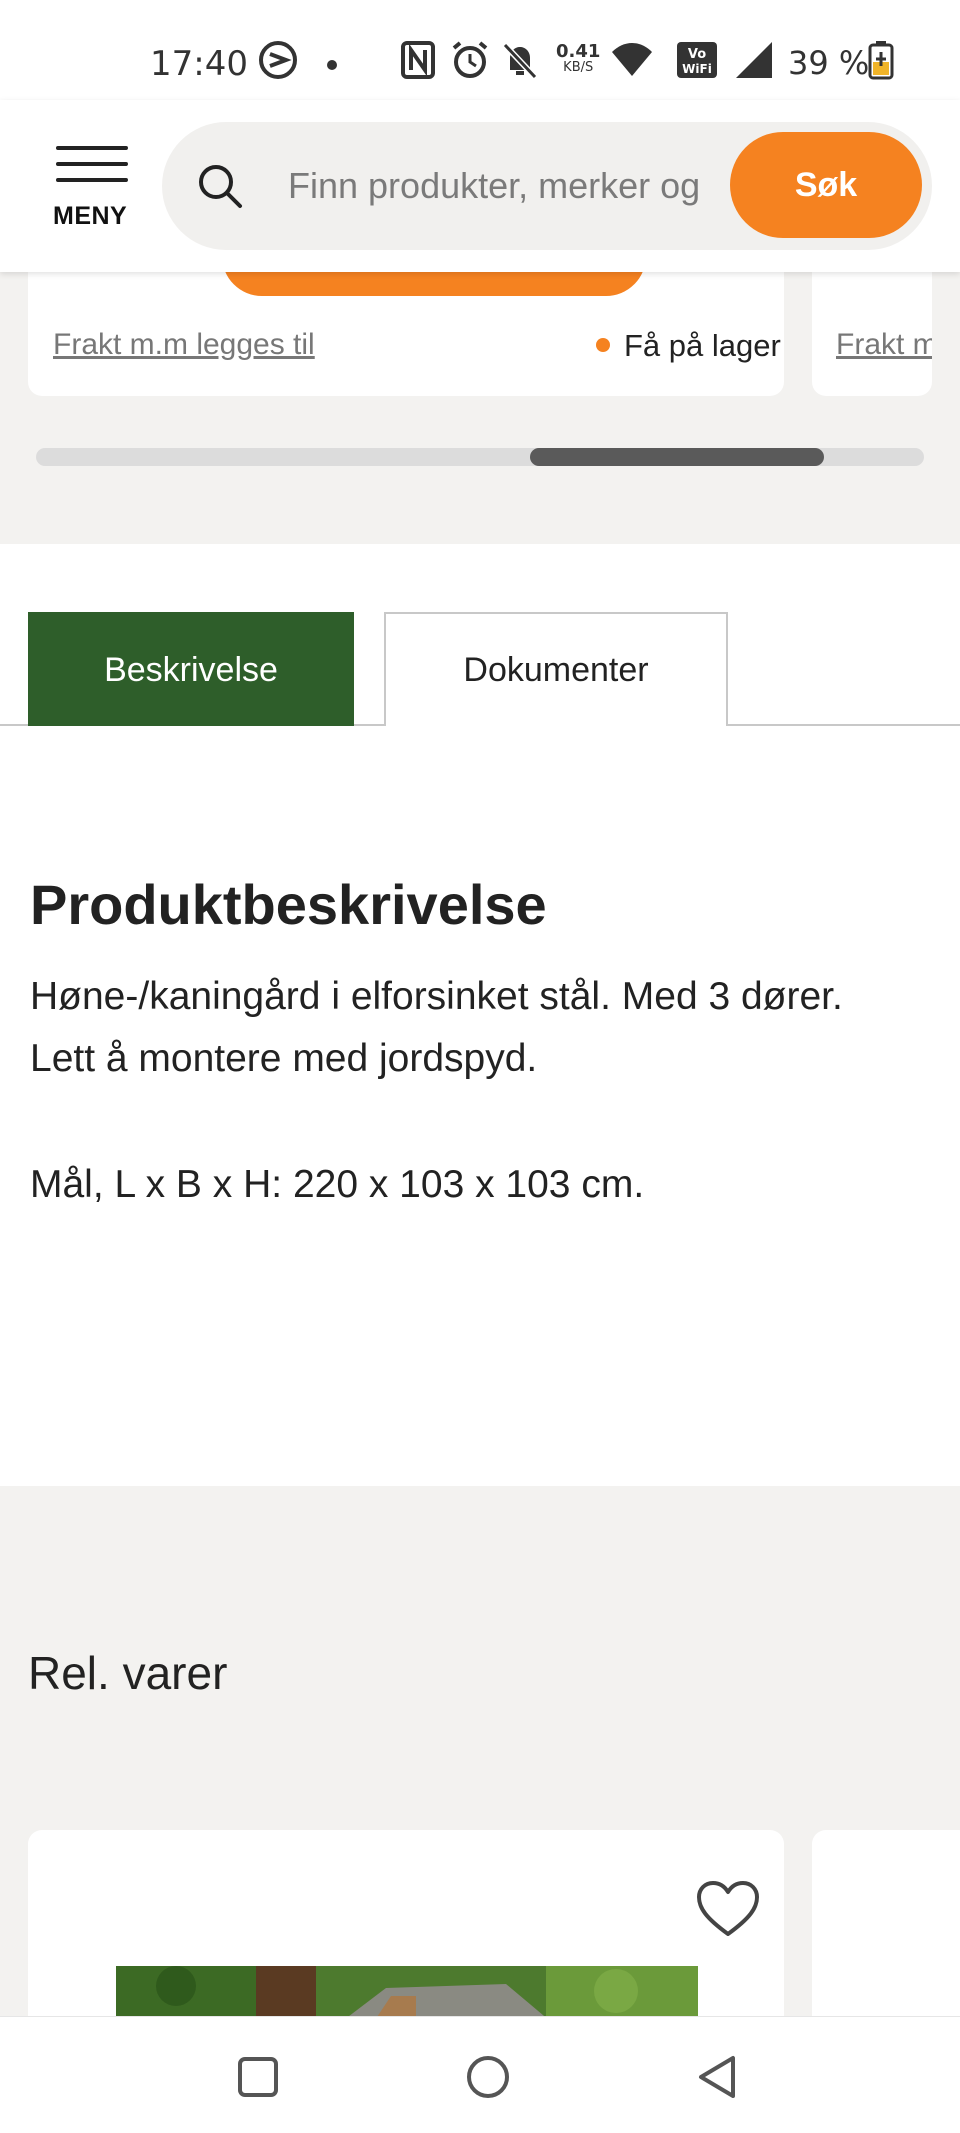 This screenshot has width=960, height=2133. I want to click on buy-button, so click(434, 284).